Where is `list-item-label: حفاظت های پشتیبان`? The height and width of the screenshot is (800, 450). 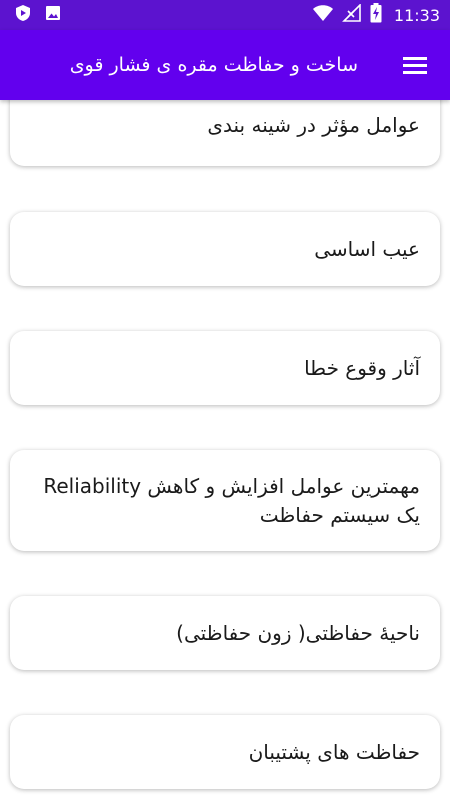
list-item-label: حفاظت های پشتیبان is located at coordinates (334, 751).